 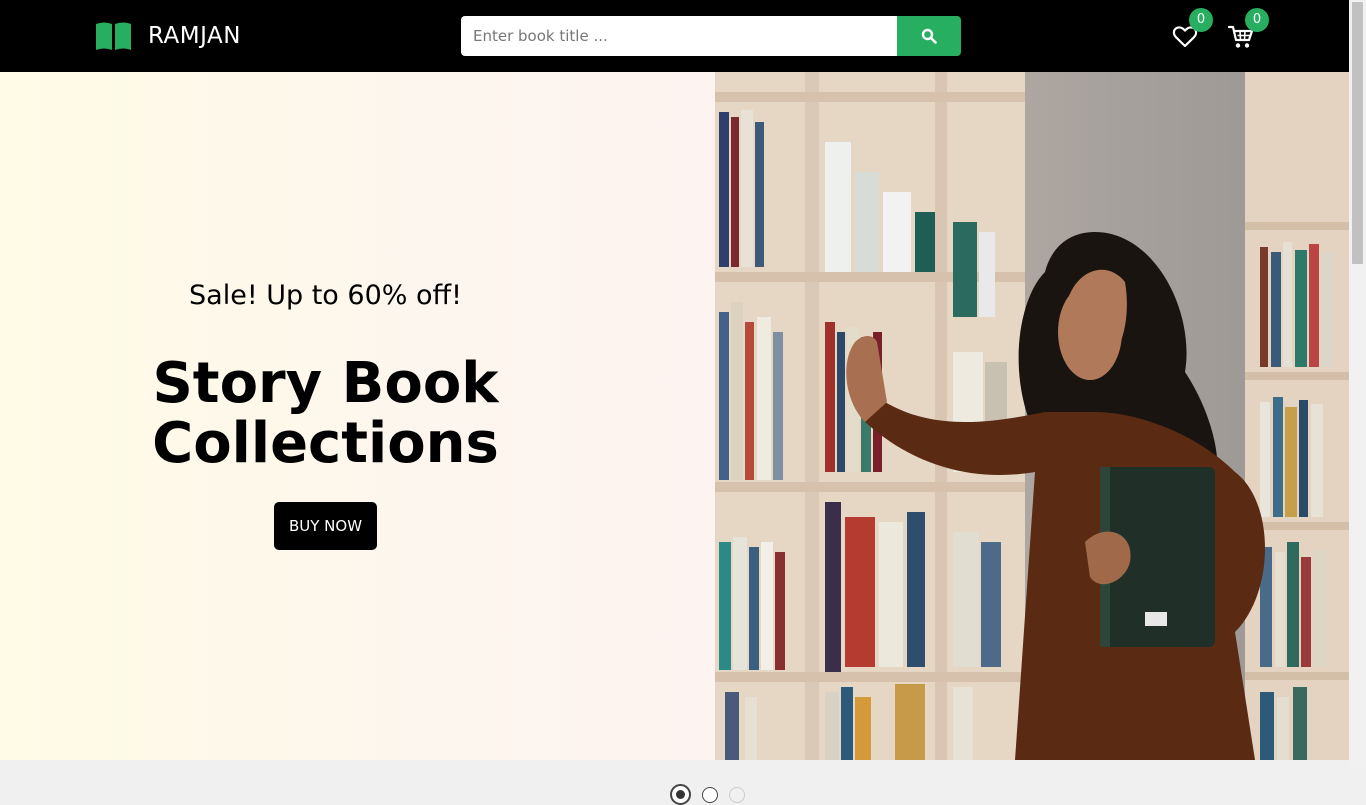 I want to click on cart-count-badge: 0, so click(x=1257, y=20).